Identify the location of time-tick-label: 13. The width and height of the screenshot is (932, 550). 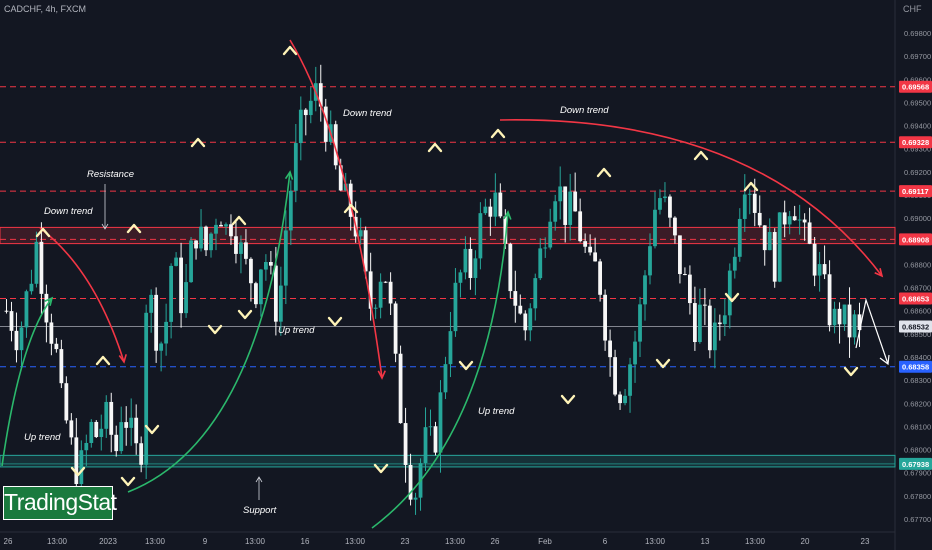
(705, 541).